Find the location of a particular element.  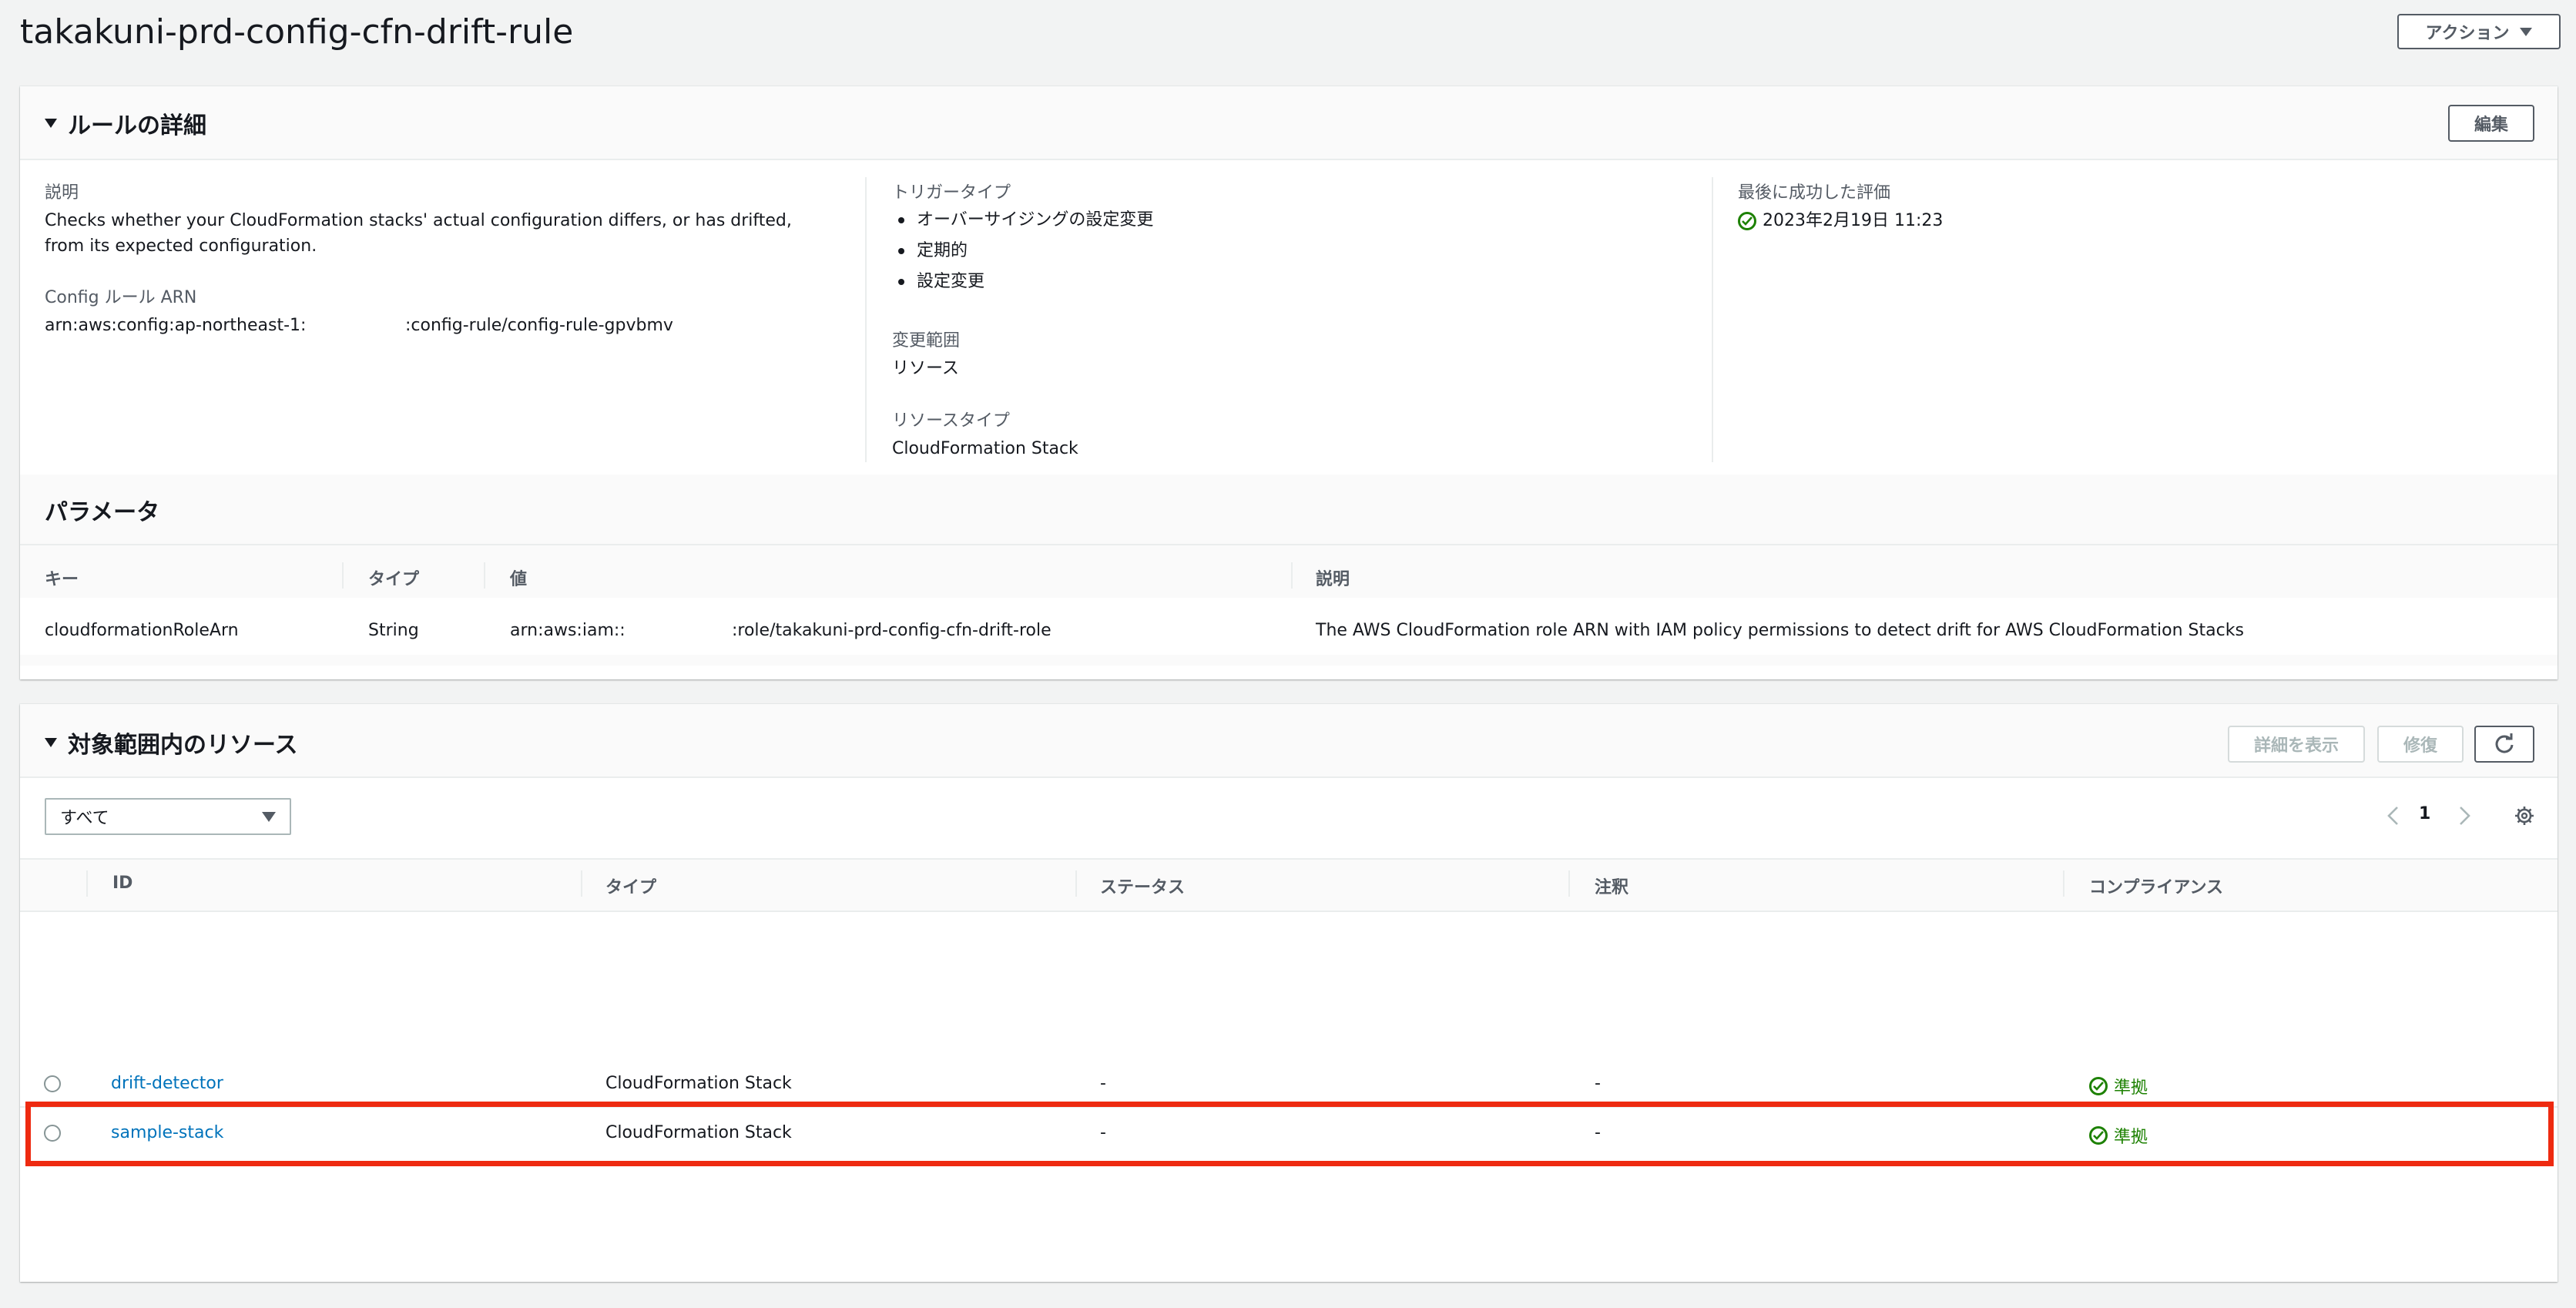

arn-label: Config ルール ARN is located at coordinates (121, 298).